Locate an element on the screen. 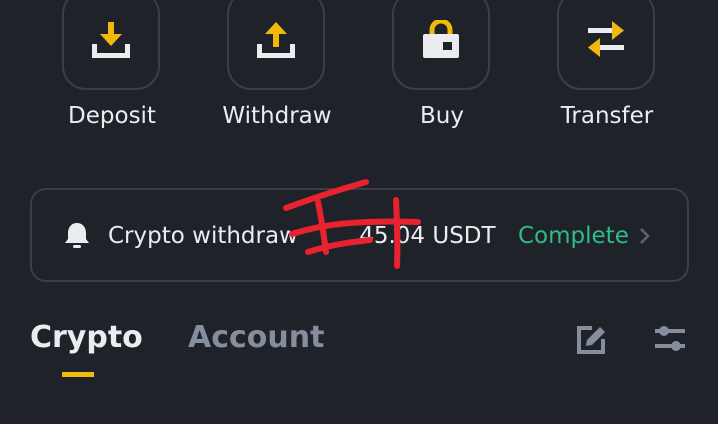 Image resolution: width=718 pixels, height=424 pixels. deposit-icon is located at coordinates (111, 40).